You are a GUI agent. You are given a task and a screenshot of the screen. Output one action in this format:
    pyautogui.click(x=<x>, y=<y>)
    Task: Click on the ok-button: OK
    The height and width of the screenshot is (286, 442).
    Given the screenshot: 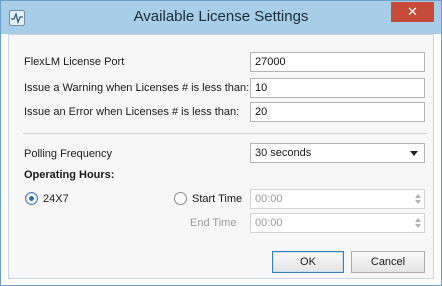 What is the action you would take?
    pyautogui.click(x=308, y=262)
    